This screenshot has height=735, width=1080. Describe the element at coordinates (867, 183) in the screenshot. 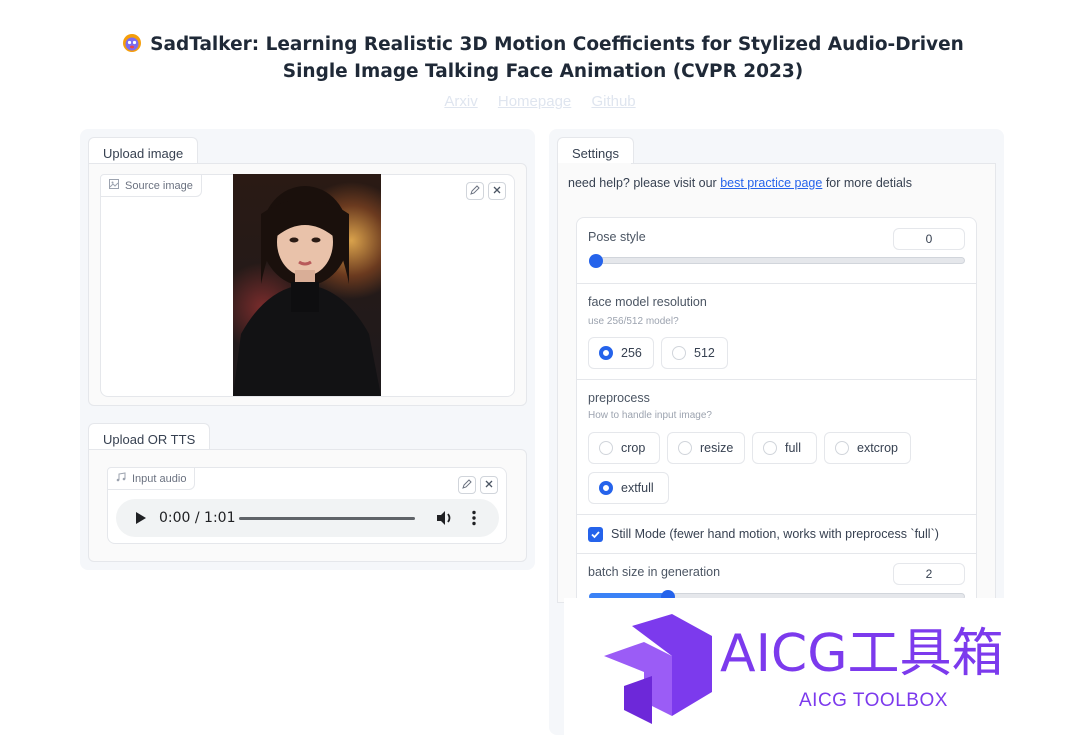

I see `help-suffix: for more detials` at that location.